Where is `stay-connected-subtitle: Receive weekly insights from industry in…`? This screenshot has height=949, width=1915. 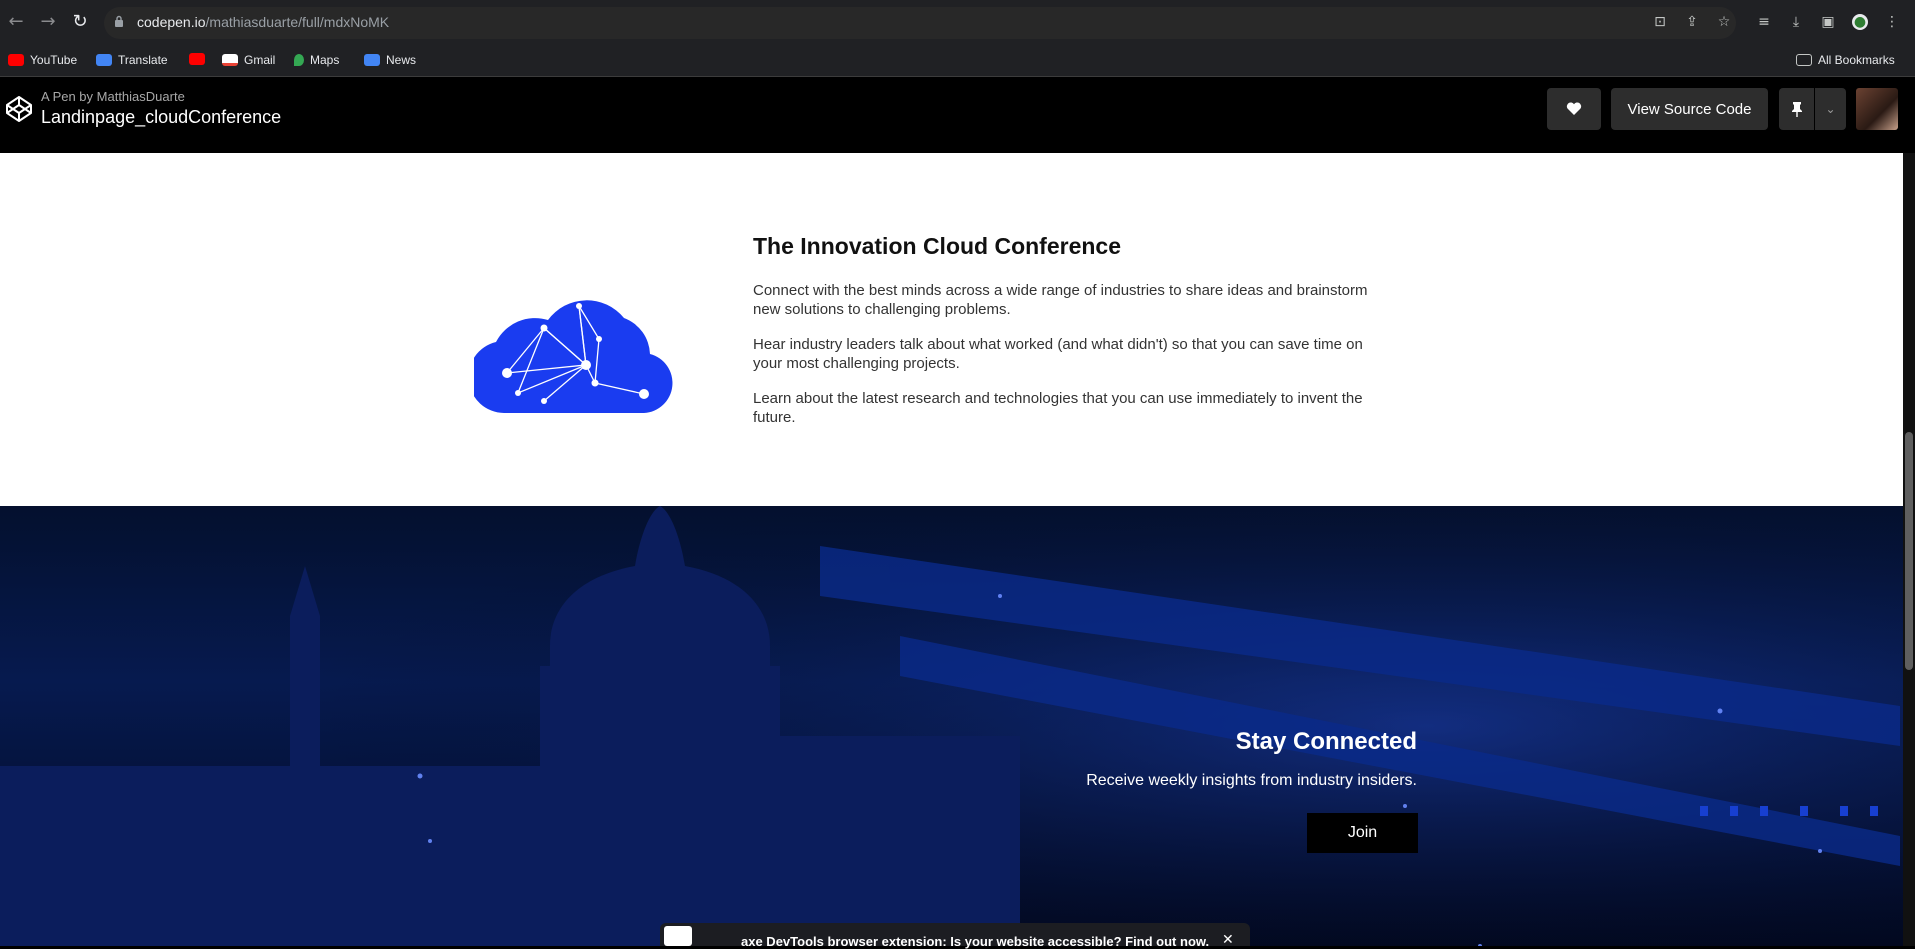 stay-connected-subtitle: Receive weekly insights from industry in… is located at coordinates (1251, 780).